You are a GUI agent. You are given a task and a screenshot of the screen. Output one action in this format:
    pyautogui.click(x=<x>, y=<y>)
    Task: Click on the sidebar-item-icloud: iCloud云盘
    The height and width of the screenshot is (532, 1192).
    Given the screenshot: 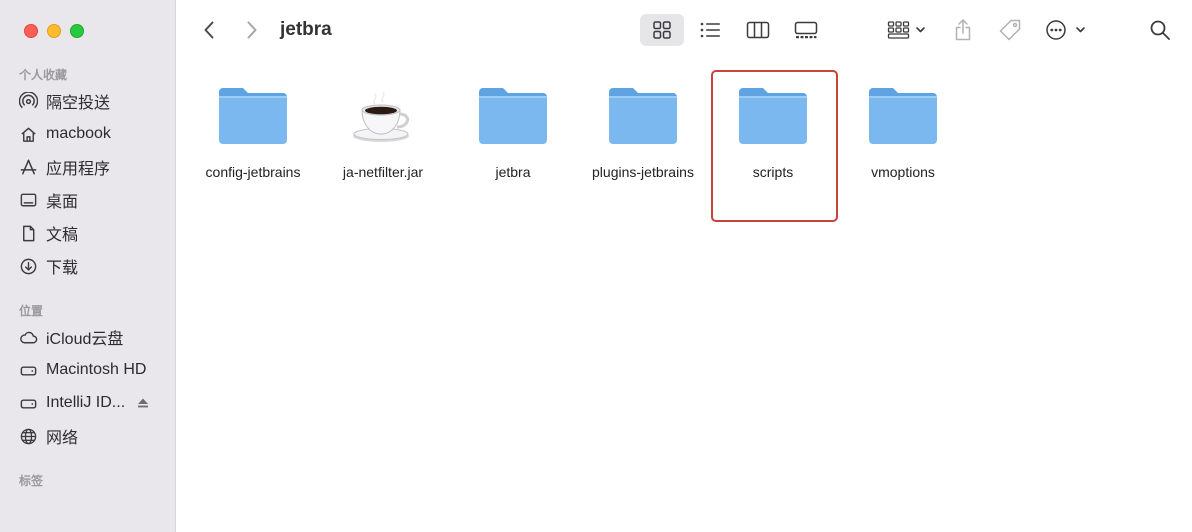 What is the action you would take?
    pyautogui.click(x=94, y=337)
    